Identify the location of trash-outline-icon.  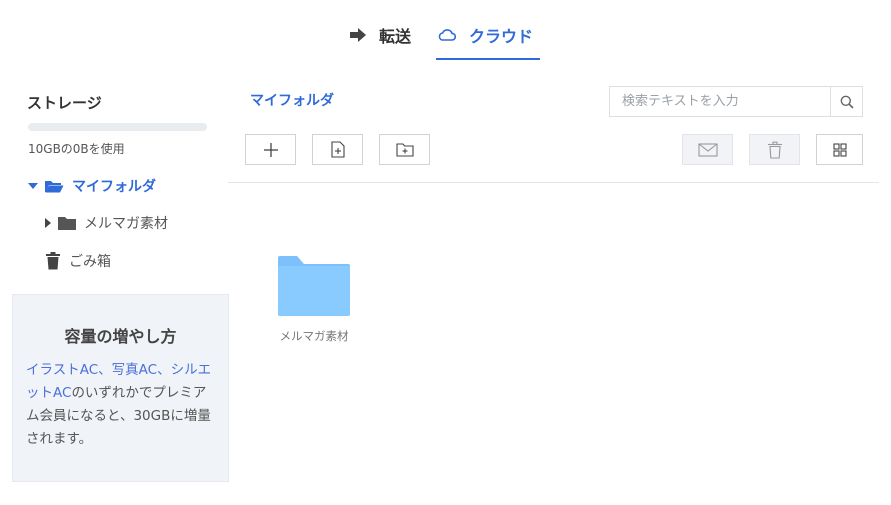
(774, 150).